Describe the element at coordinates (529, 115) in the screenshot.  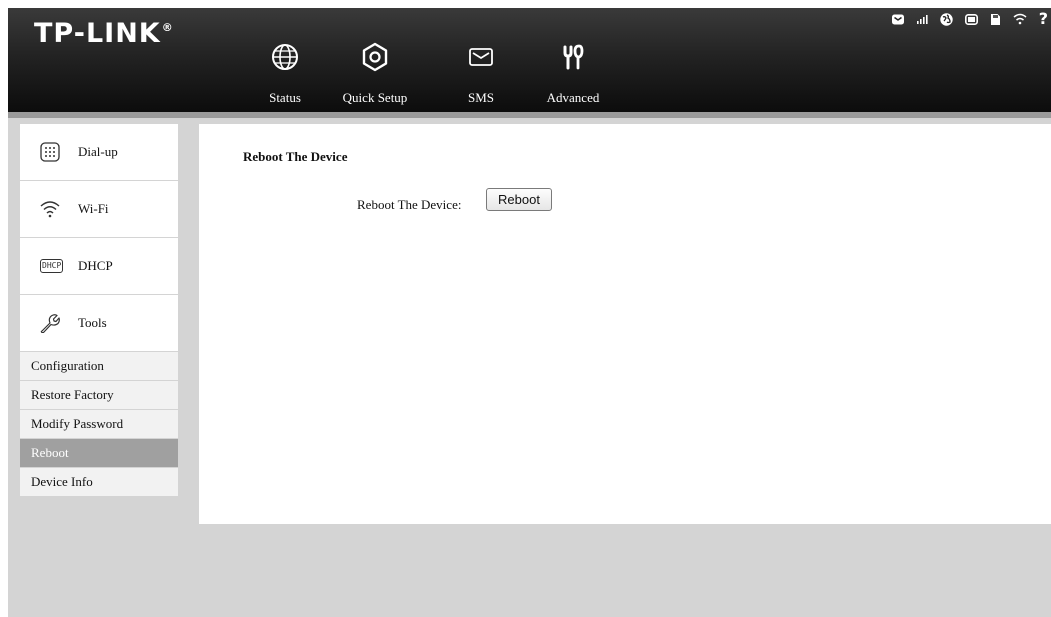
I see `header-divider` at that location.